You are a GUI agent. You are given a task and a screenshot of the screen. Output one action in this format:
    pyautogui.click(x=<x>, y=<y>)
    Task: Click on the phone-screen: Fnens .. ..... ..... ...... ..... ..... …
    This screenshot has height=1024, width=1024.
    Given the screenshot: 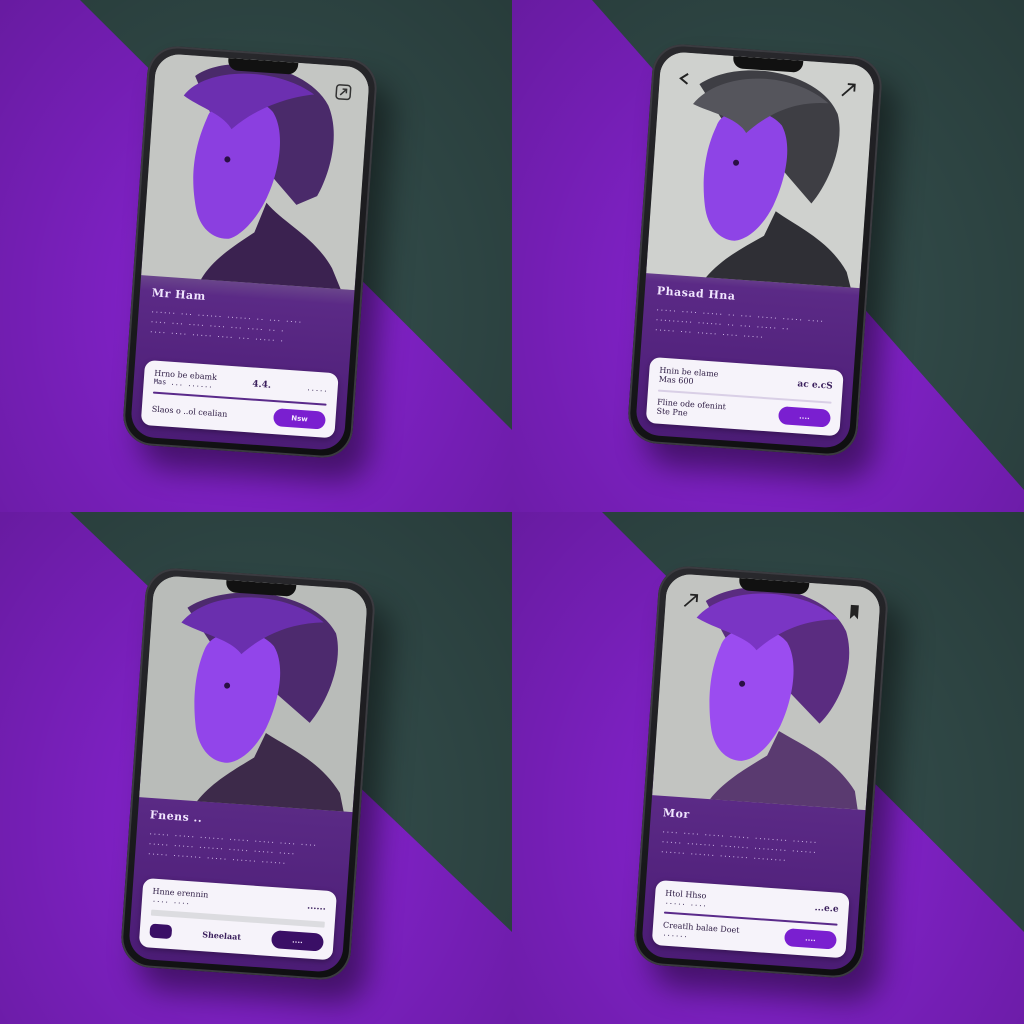 What is the action you would take?
    pyautogui.click(x=248, y=774)
    